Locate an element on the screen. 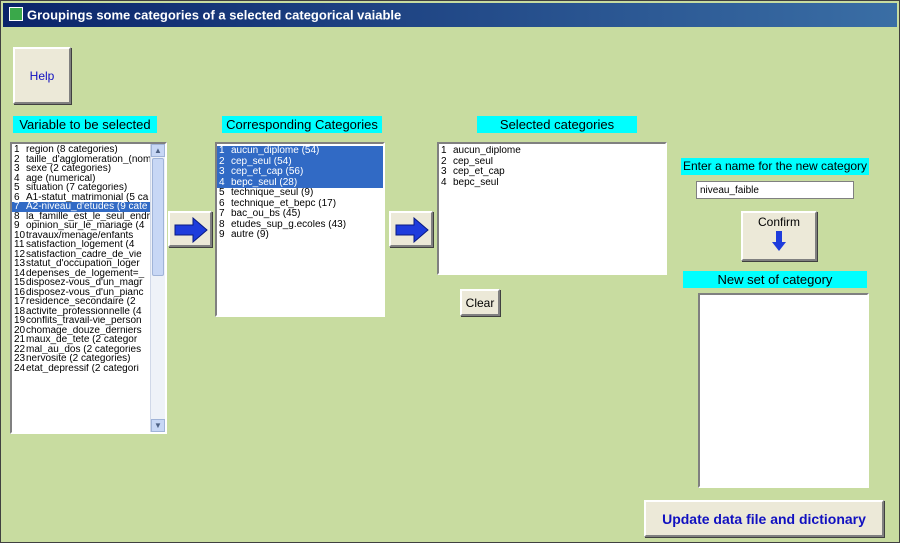  list-item: 9 opinion_sur_le_mariage (4 is located at coordinates (81, 226).